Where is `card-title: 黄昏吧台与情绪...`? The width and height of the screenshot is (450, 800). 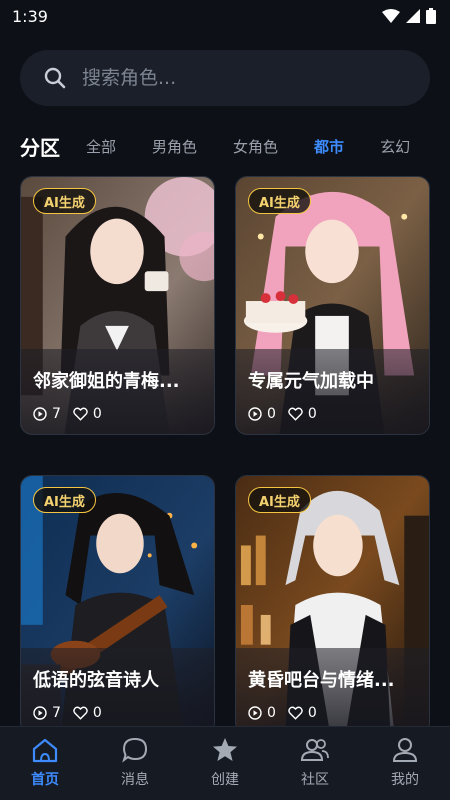 card-title: 黄昏吧台与情绪... is located at coordinates (321, 680).